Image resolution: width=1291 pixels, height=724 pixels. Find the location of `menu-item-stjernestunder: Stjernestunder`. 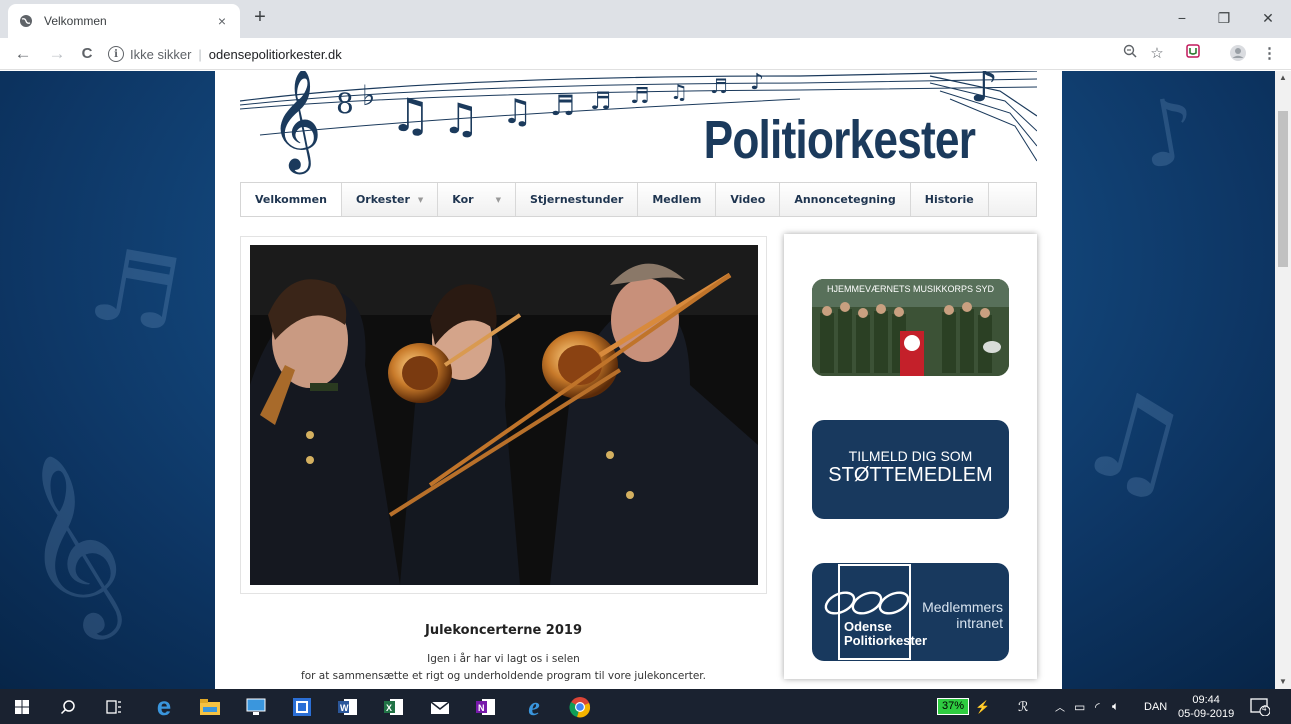

menu-item-stjernestunder: Stjernestunder is located at coordinates (577, 199).